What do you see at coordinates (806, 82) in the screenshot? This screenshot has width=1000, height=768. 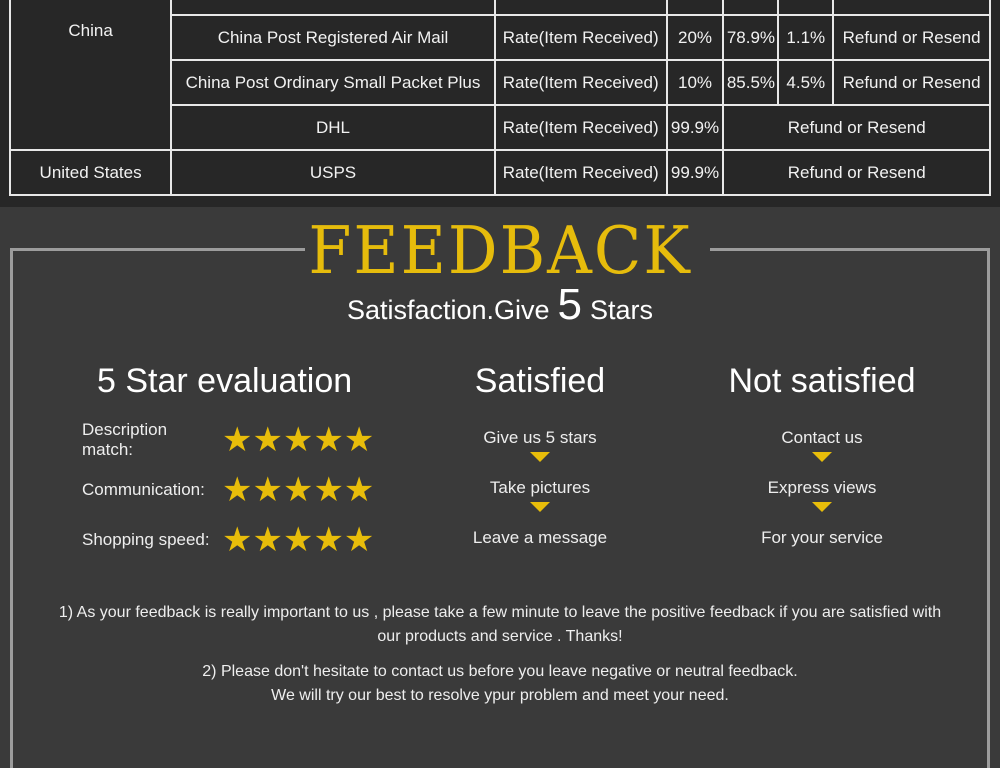 I see `value-cell: 4.5%` at bounding box center [806, 82].